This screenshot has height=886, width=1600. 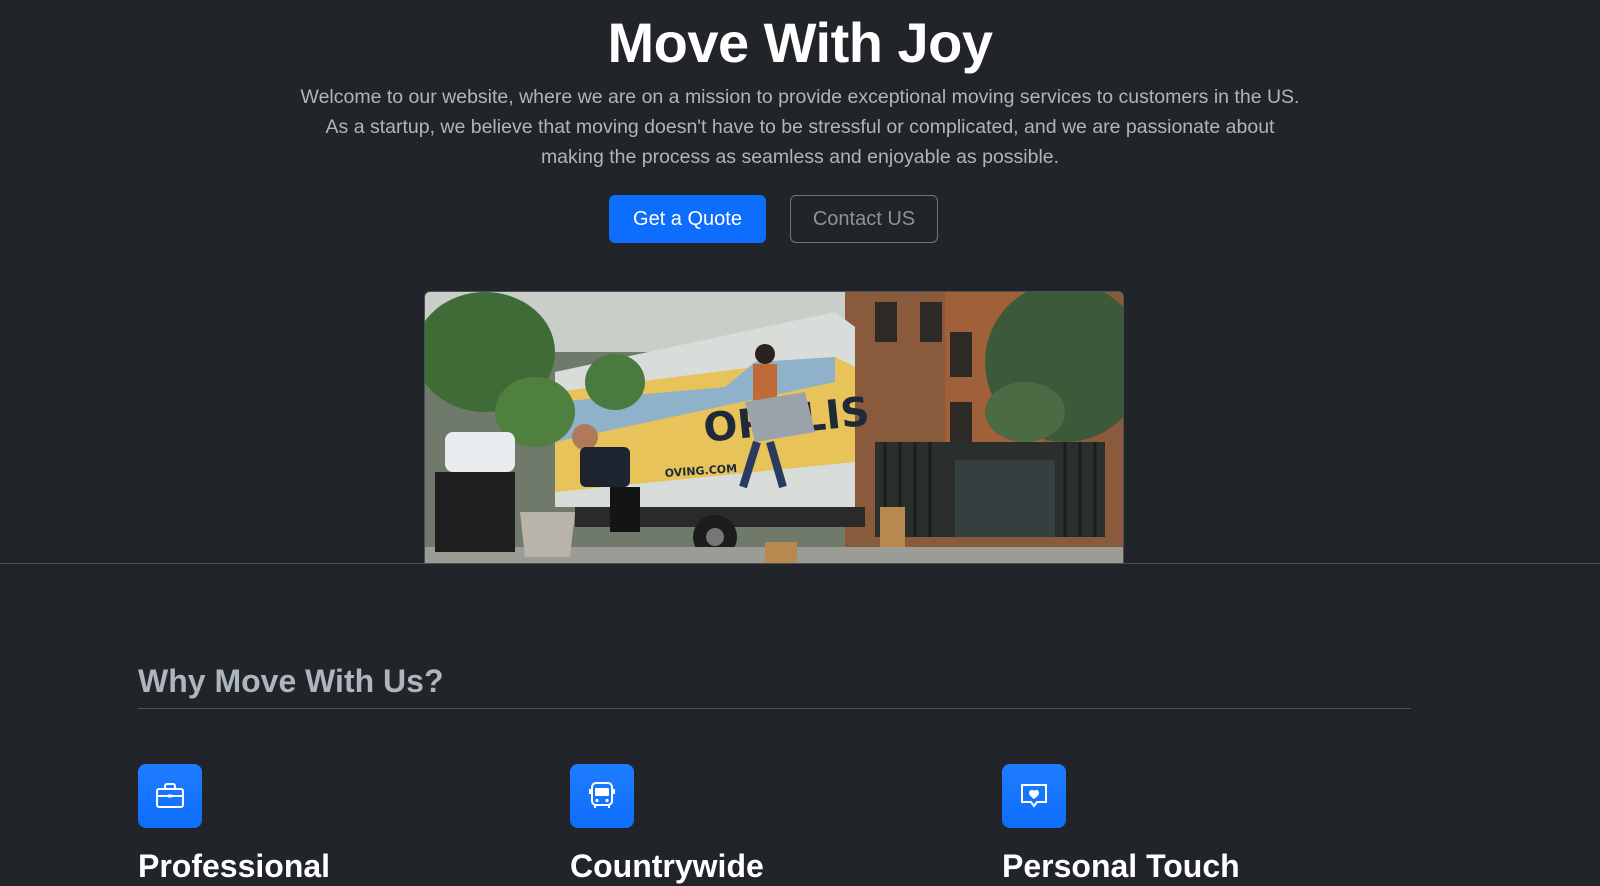 I want to click on feature-title: Professional, so click(x=234, y=866).